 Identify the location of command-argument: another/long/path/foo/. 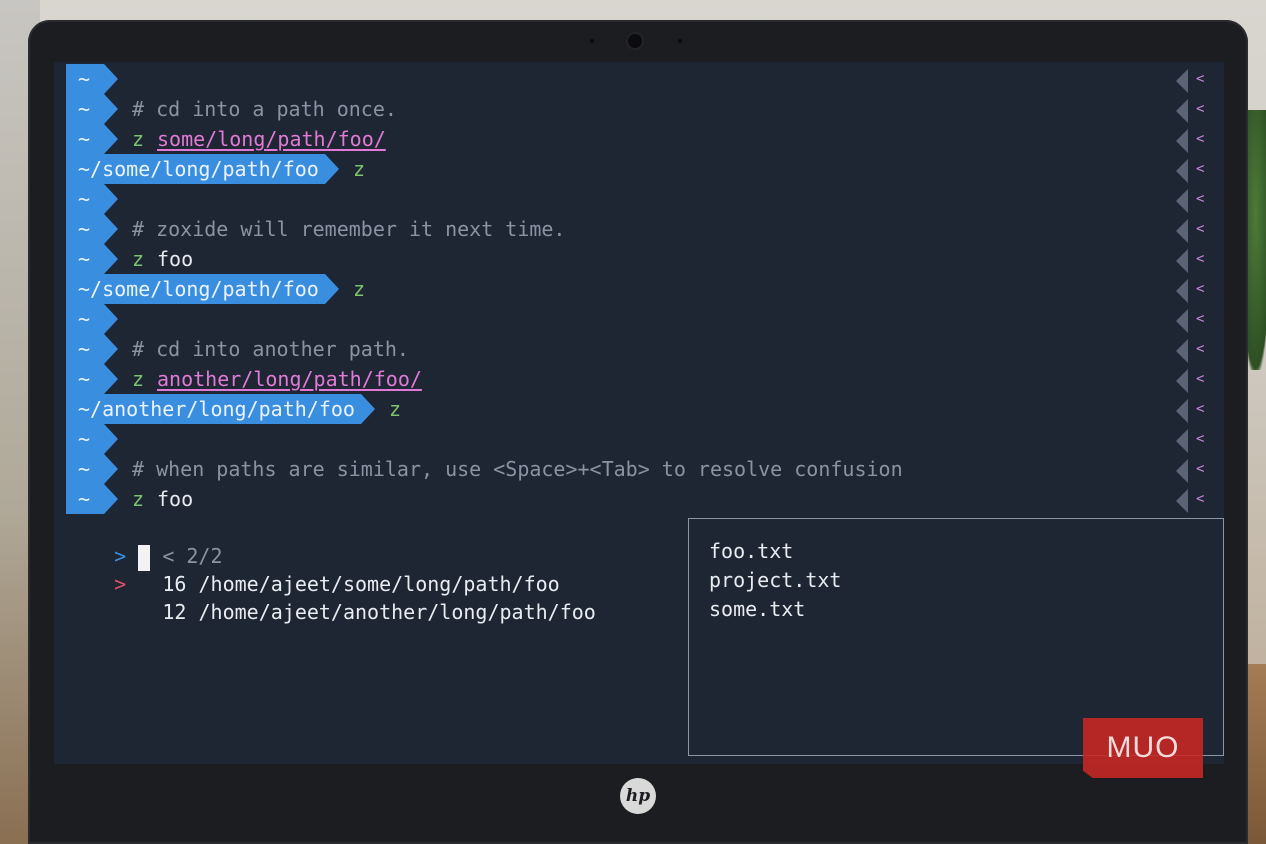
(289, 379).